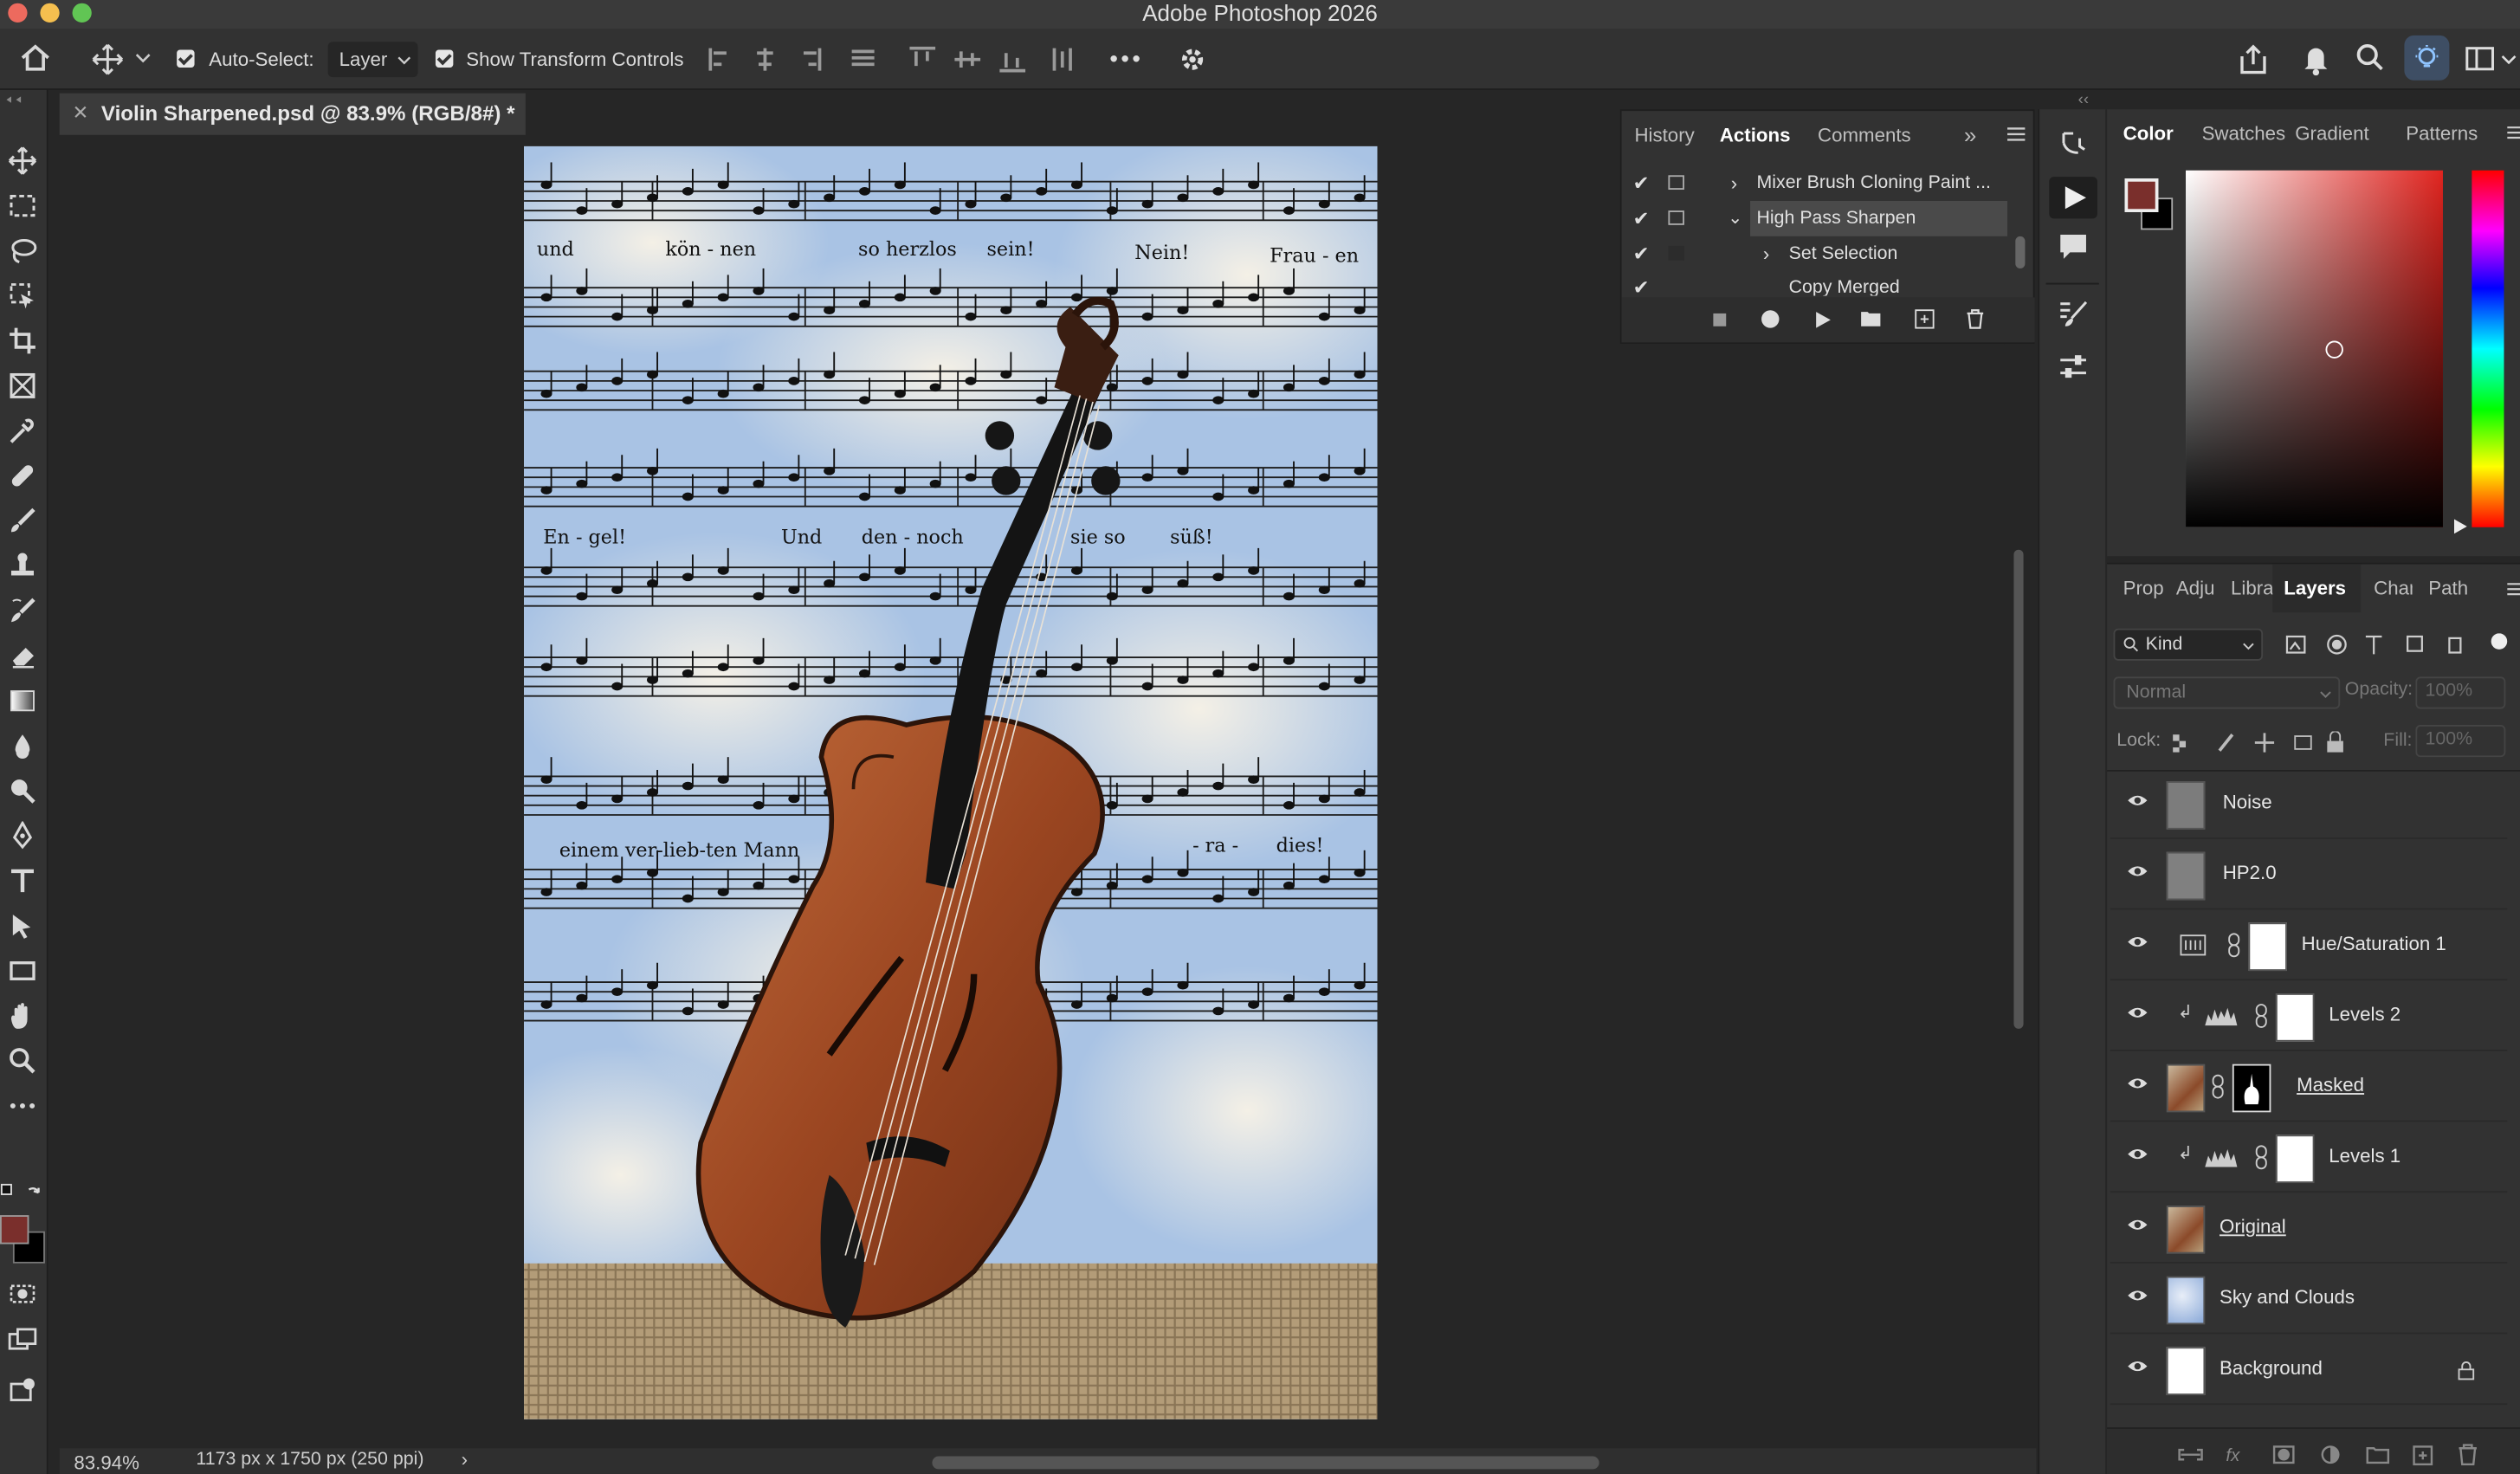 The width and height of the screenshot is (2520, 1474). I want to click on healing-brush-tool-icon, so click(22, 476).